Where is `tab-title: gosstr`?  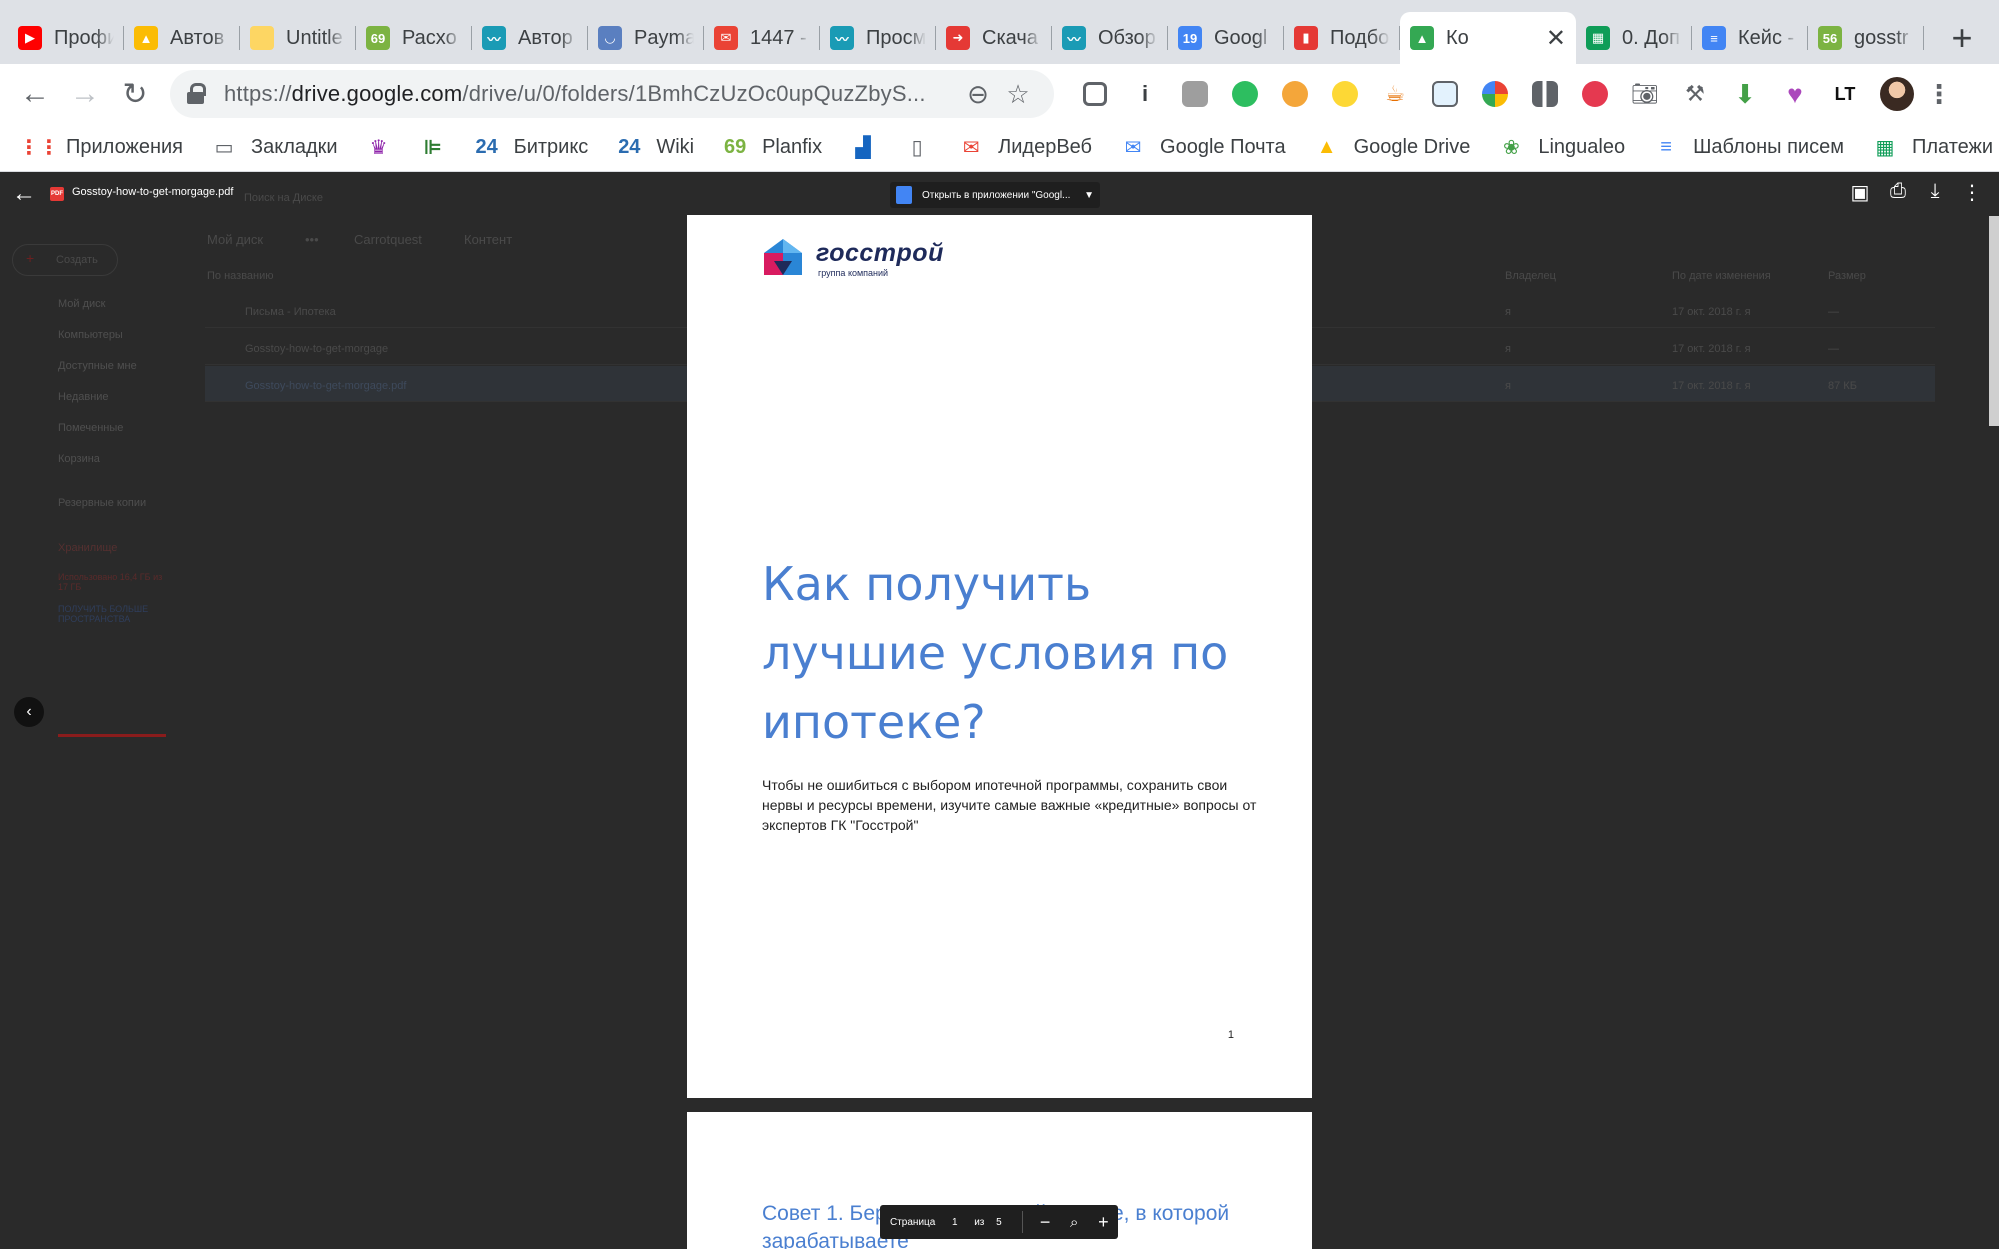 tab-title: gosstr is located at coordinates (1881, 37).